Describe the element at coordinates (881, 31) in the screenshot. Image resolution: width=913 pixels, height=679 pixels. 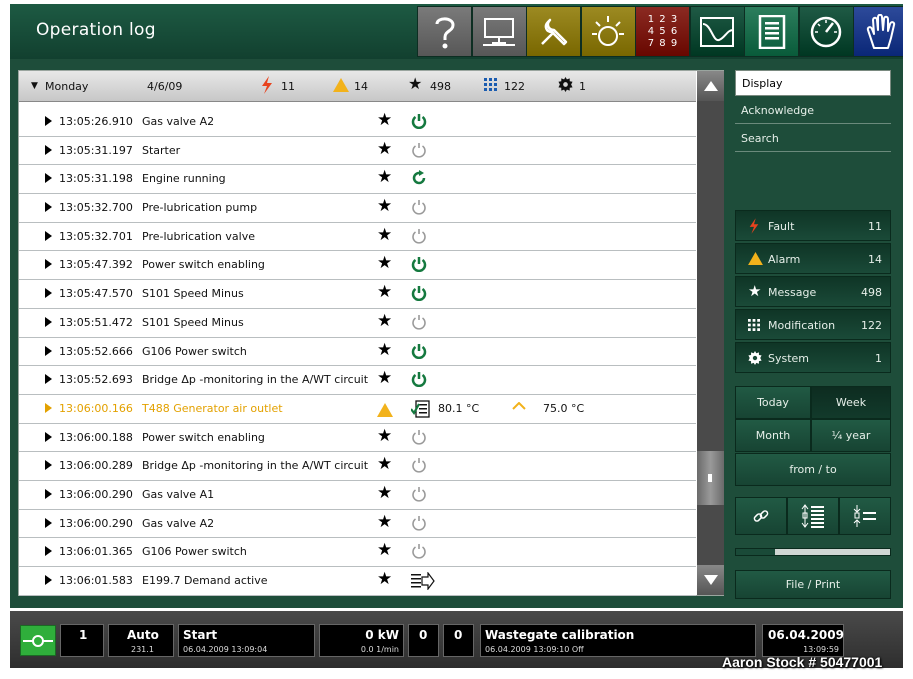
I see `hand-icon` at that location.